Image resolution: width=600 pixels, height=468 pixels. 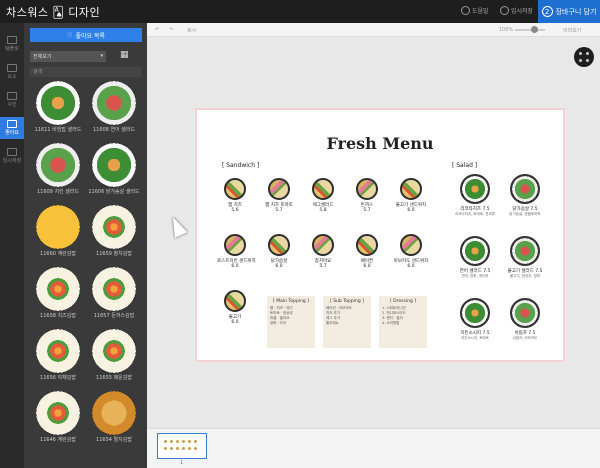 I want to click on page-thumbnail, so click(x=182, y=446).